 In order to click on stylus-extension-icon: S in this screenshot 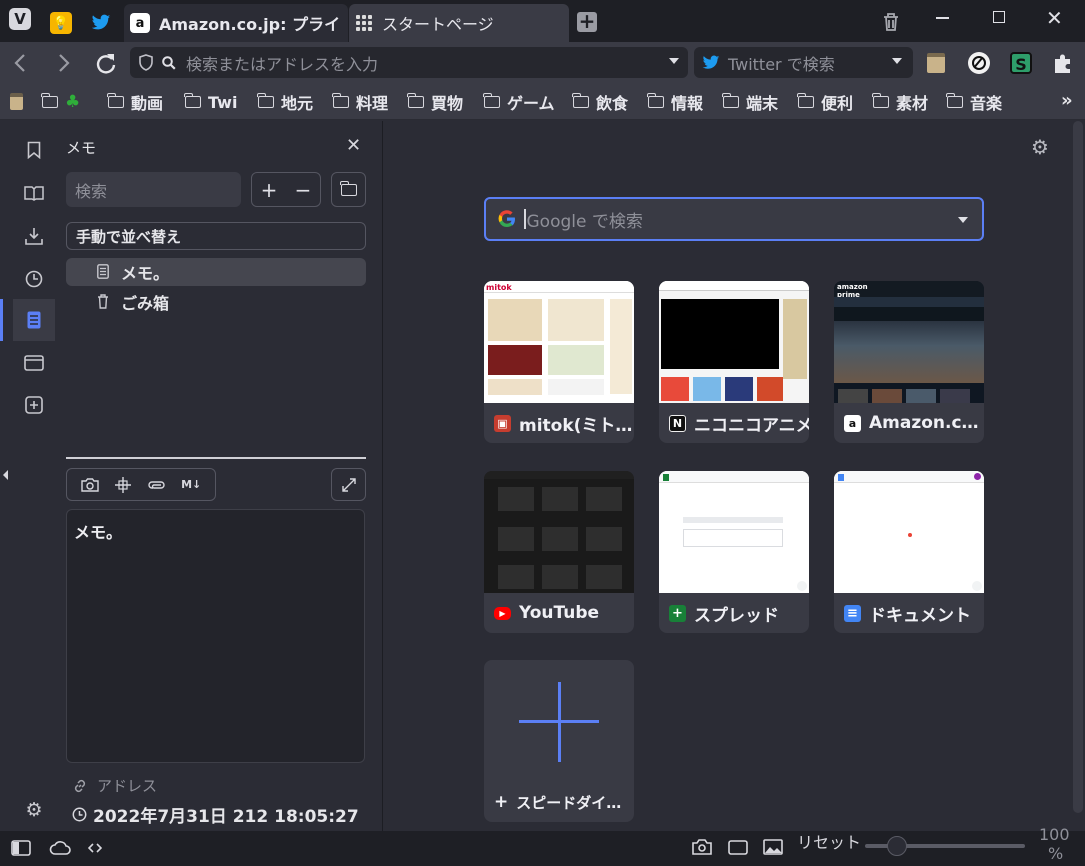, I will do `click(1021, 63)`.